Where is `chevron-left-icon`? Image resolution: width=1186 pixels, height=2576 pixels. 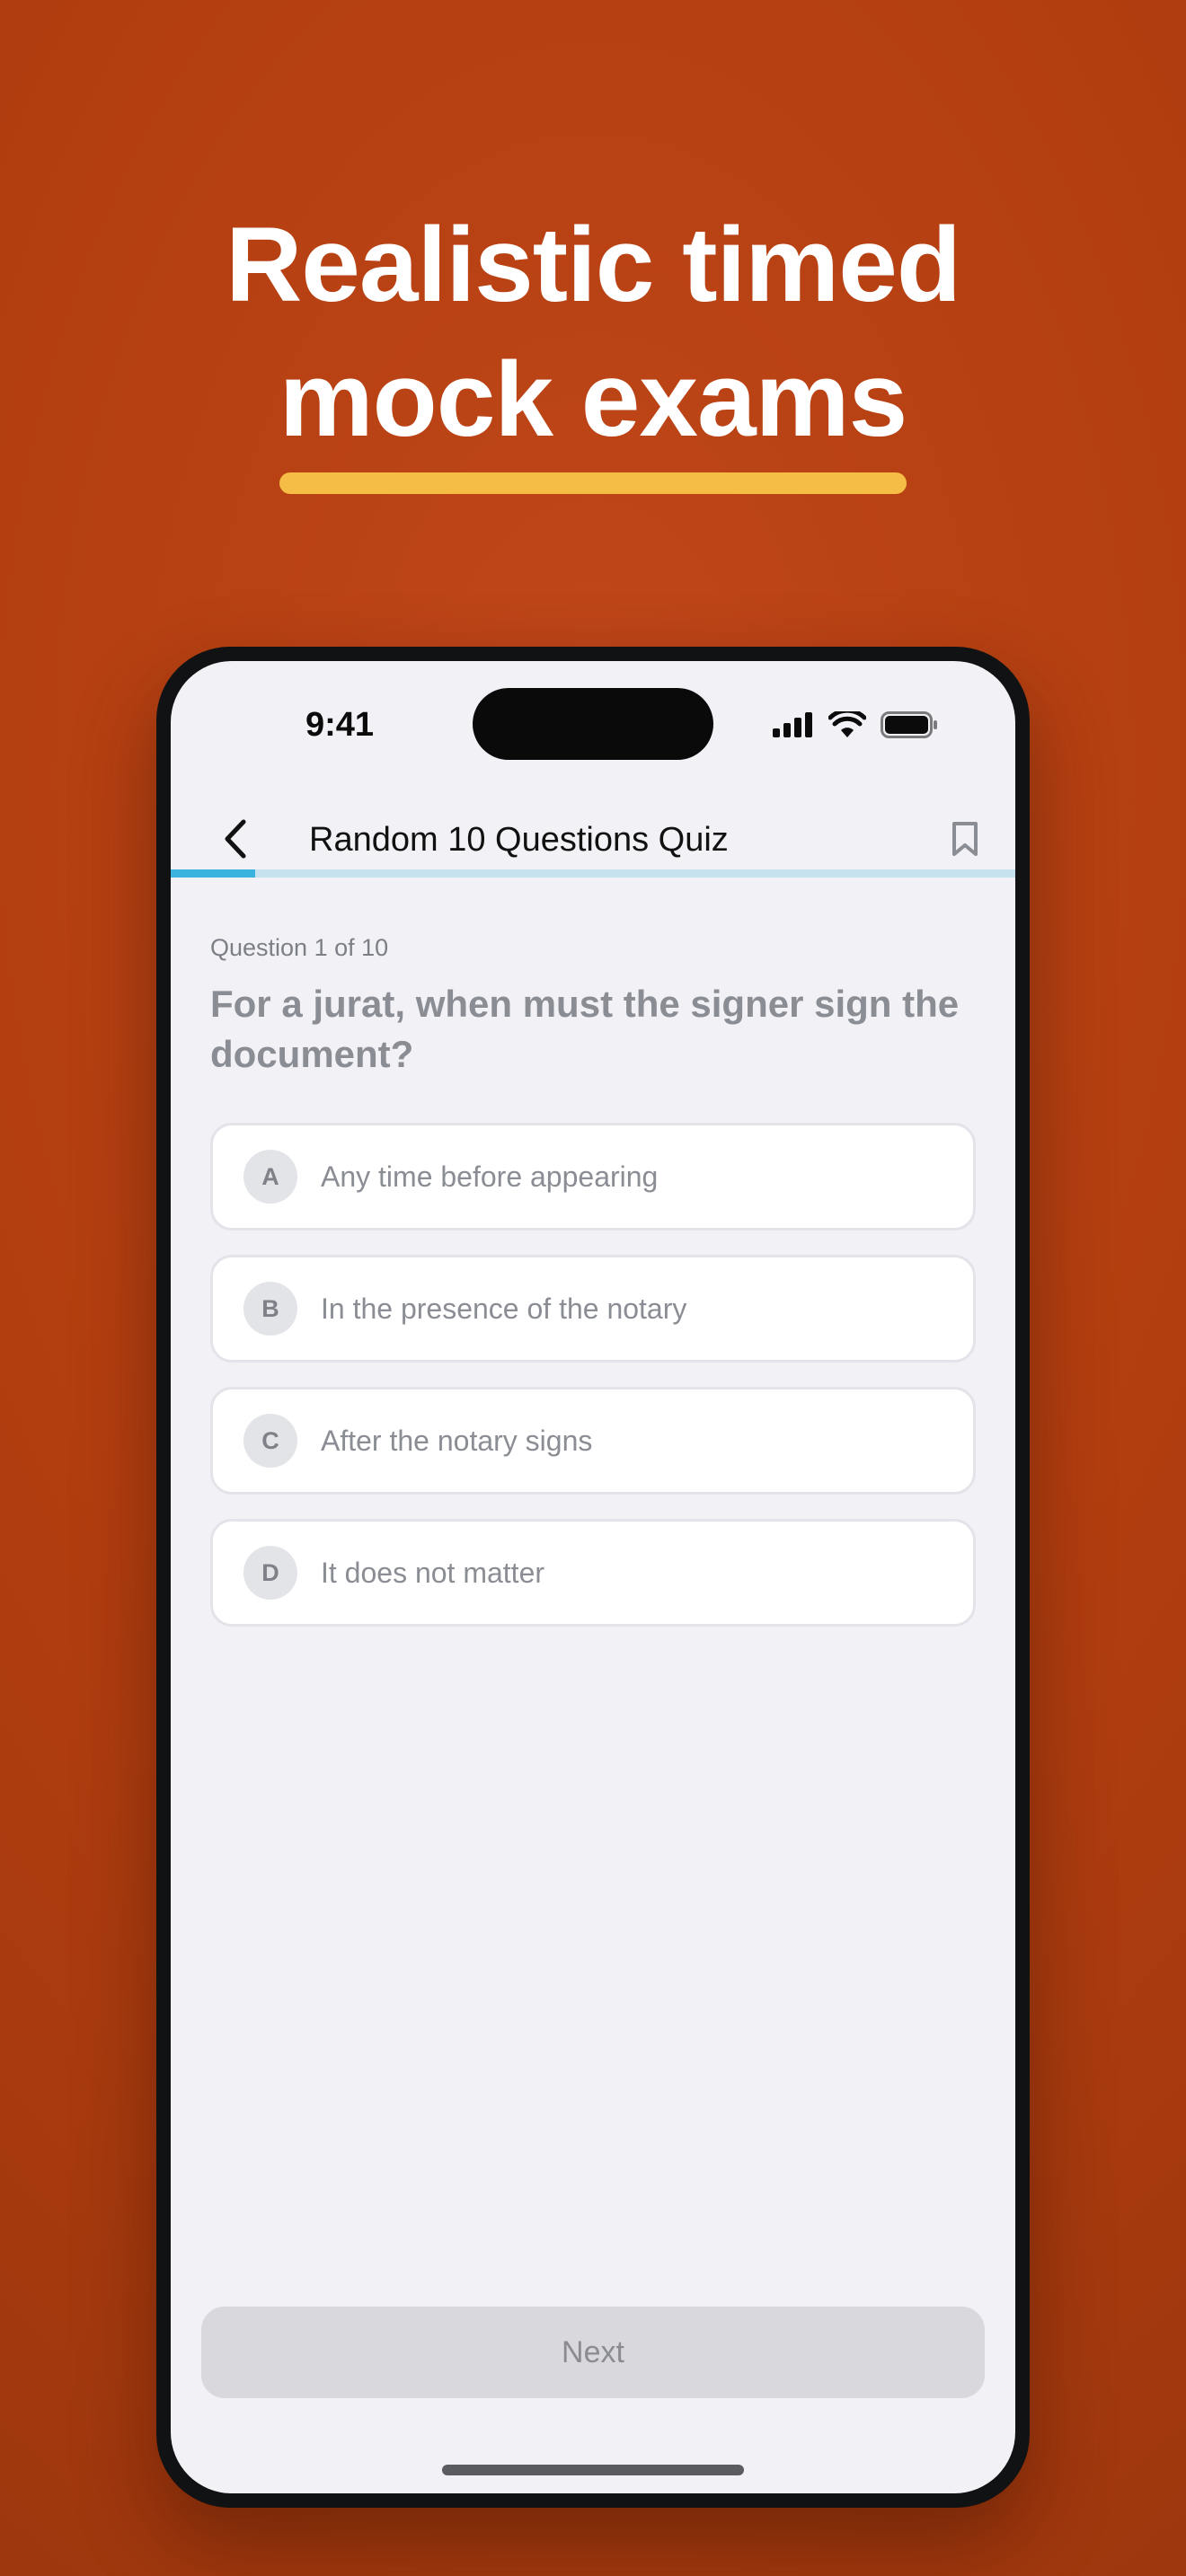 chevron-left-icon is located at coordinates (235, 841).